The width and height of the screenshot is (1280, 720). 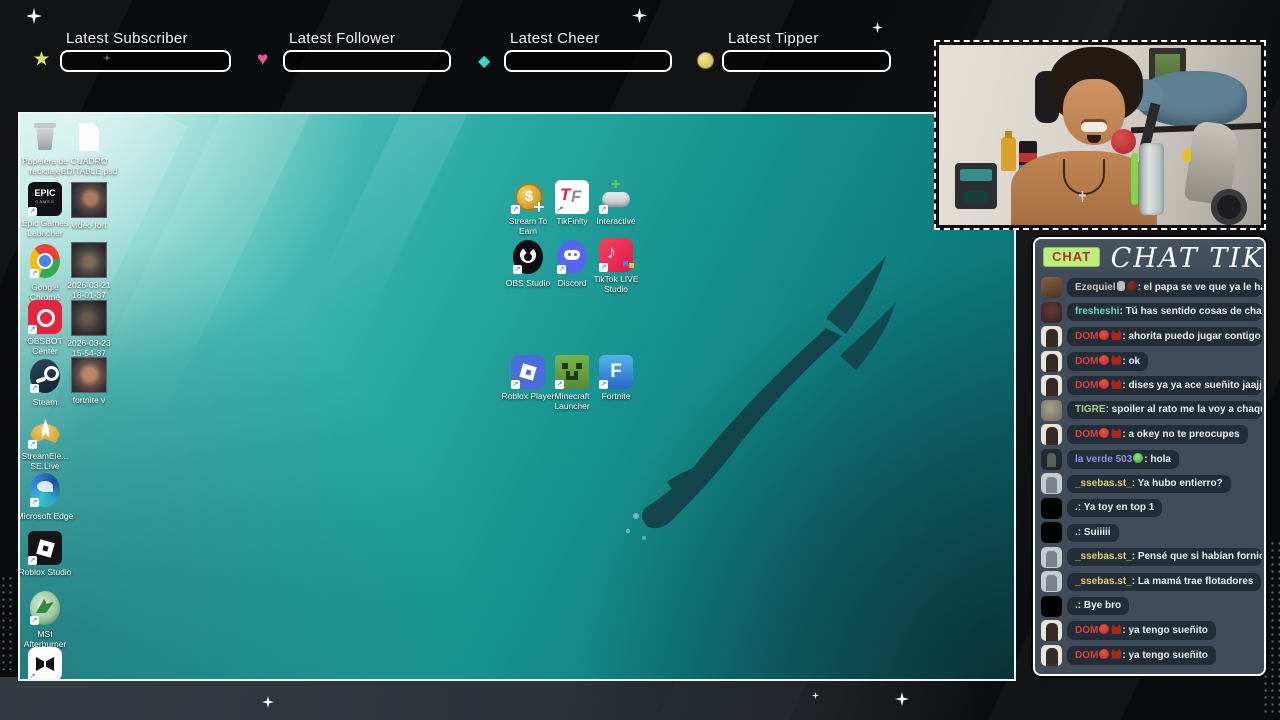 I want to click on desktop-icon-fortnite: ↗ Fortnite, so click(x=616, y=378).